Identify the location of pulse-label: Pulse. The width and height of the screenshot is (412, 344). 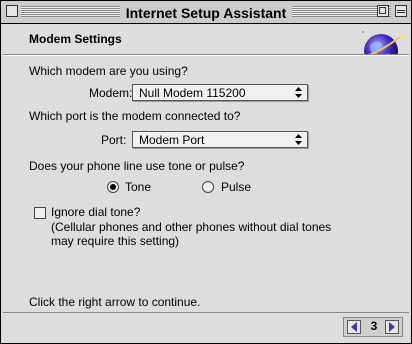
(236, 187).